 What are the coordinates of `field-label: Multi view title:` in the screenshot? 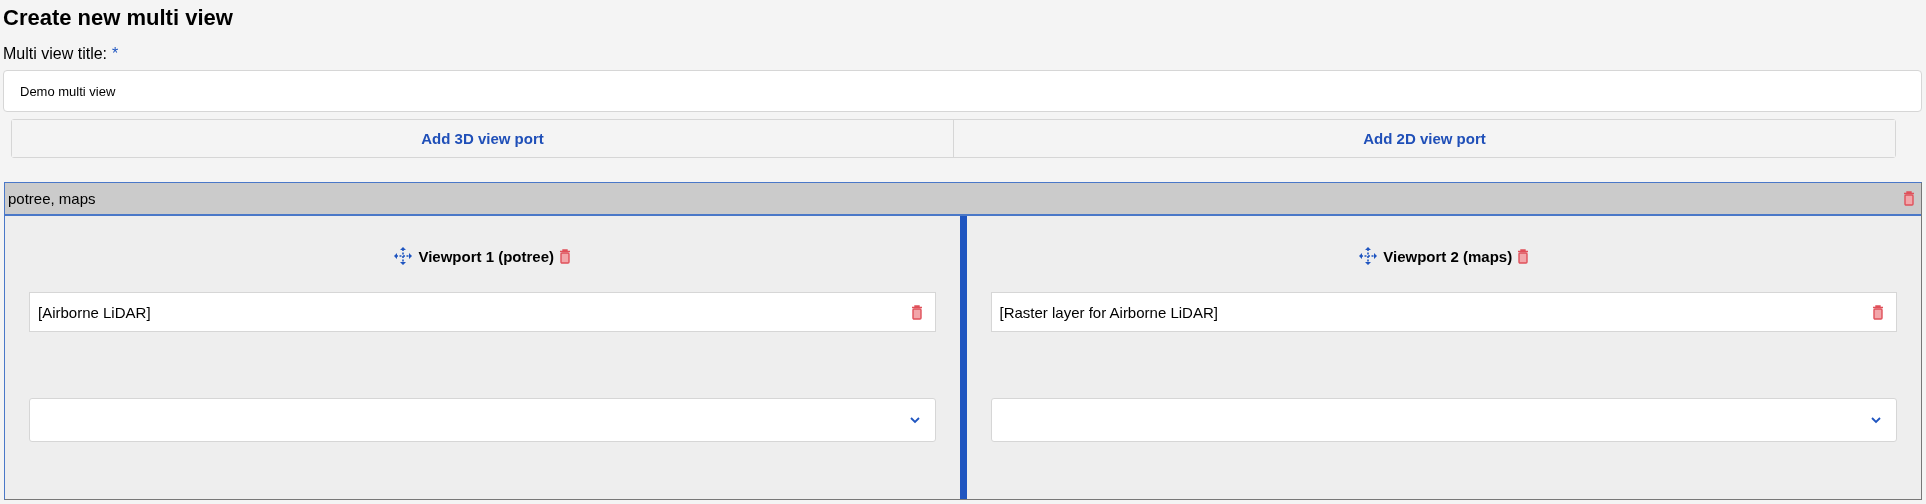 It's located at (55, 54).